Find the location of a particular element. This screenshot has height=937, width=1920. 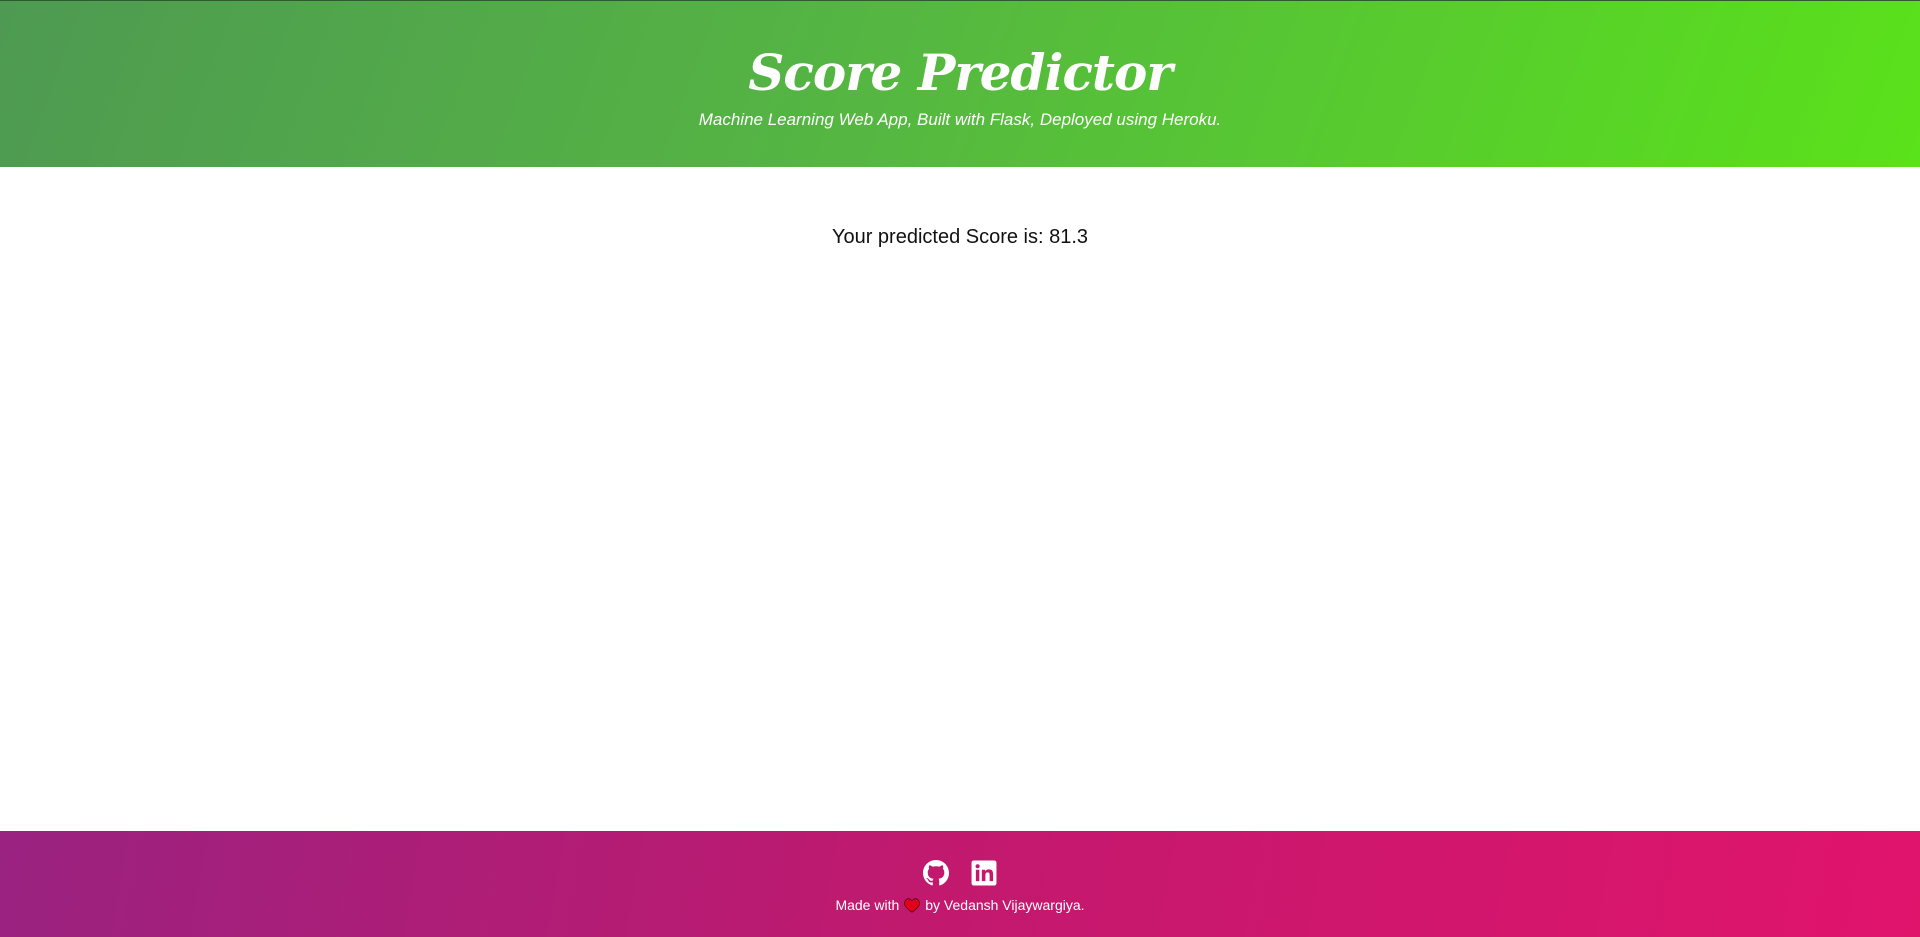

github-icon is located at coordinates (936, 873).